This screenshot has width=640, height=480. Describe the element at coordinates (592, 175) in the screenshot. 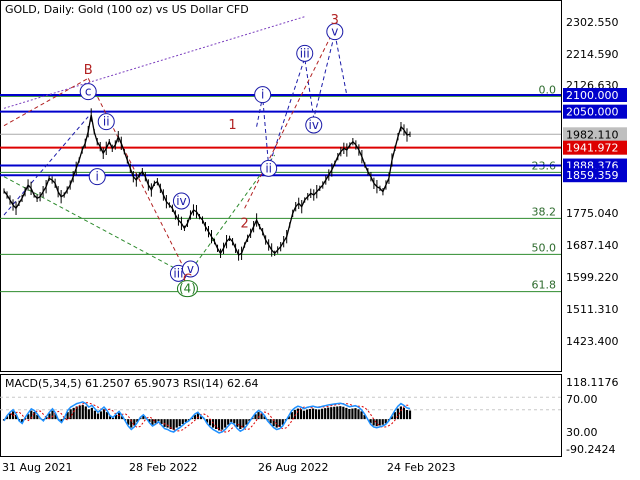

I see `price-level-tag-label: 1859.359` at that location.